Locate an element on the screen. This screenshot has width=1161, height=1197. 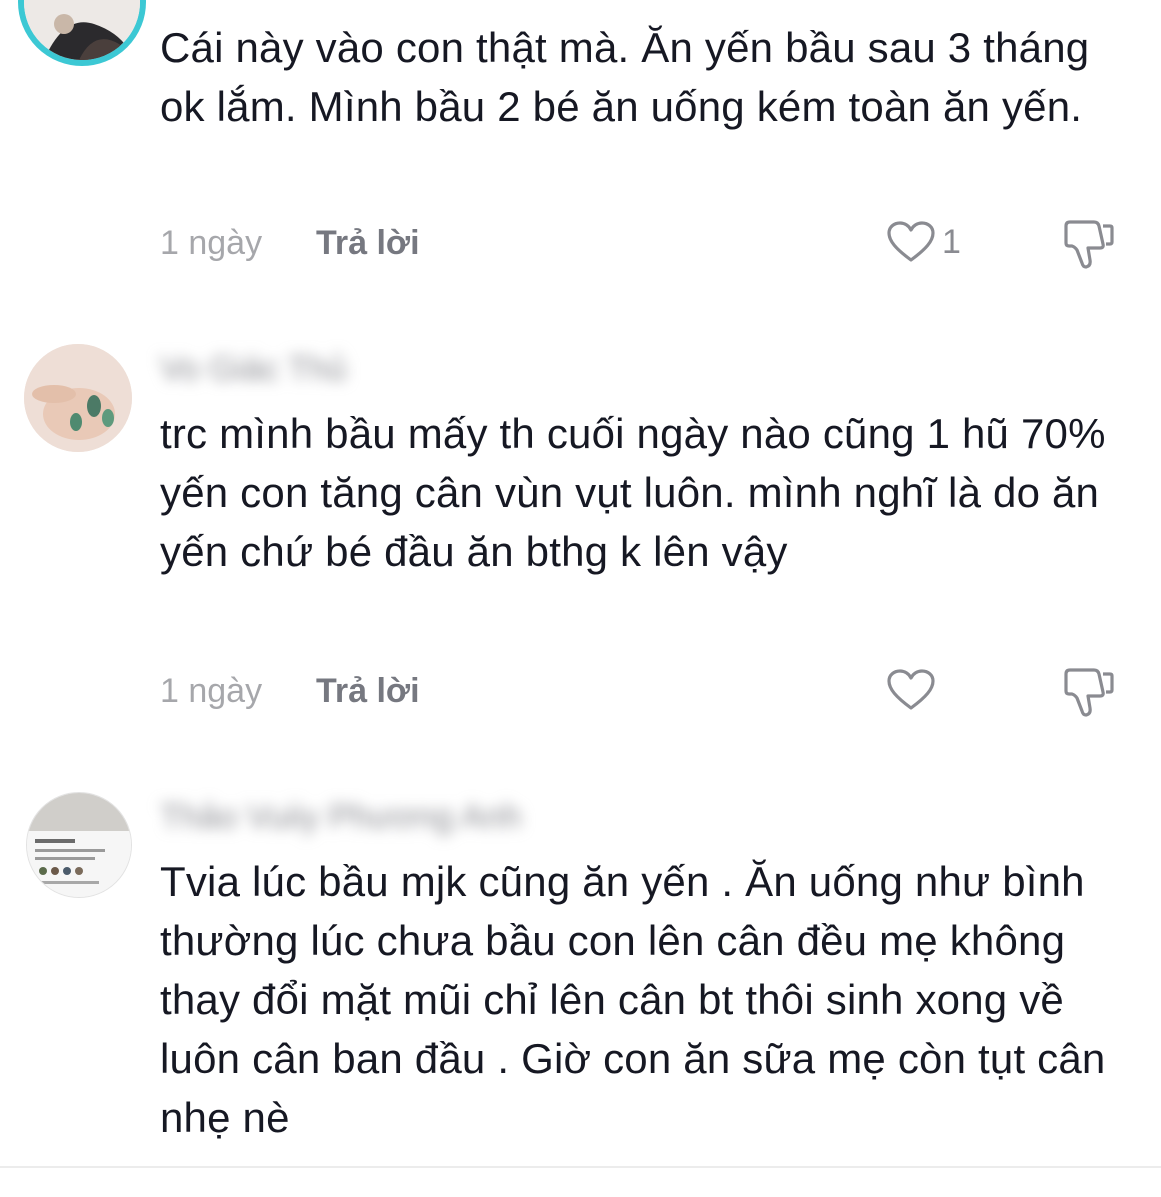
like-button is located at coordinates (914, 690).